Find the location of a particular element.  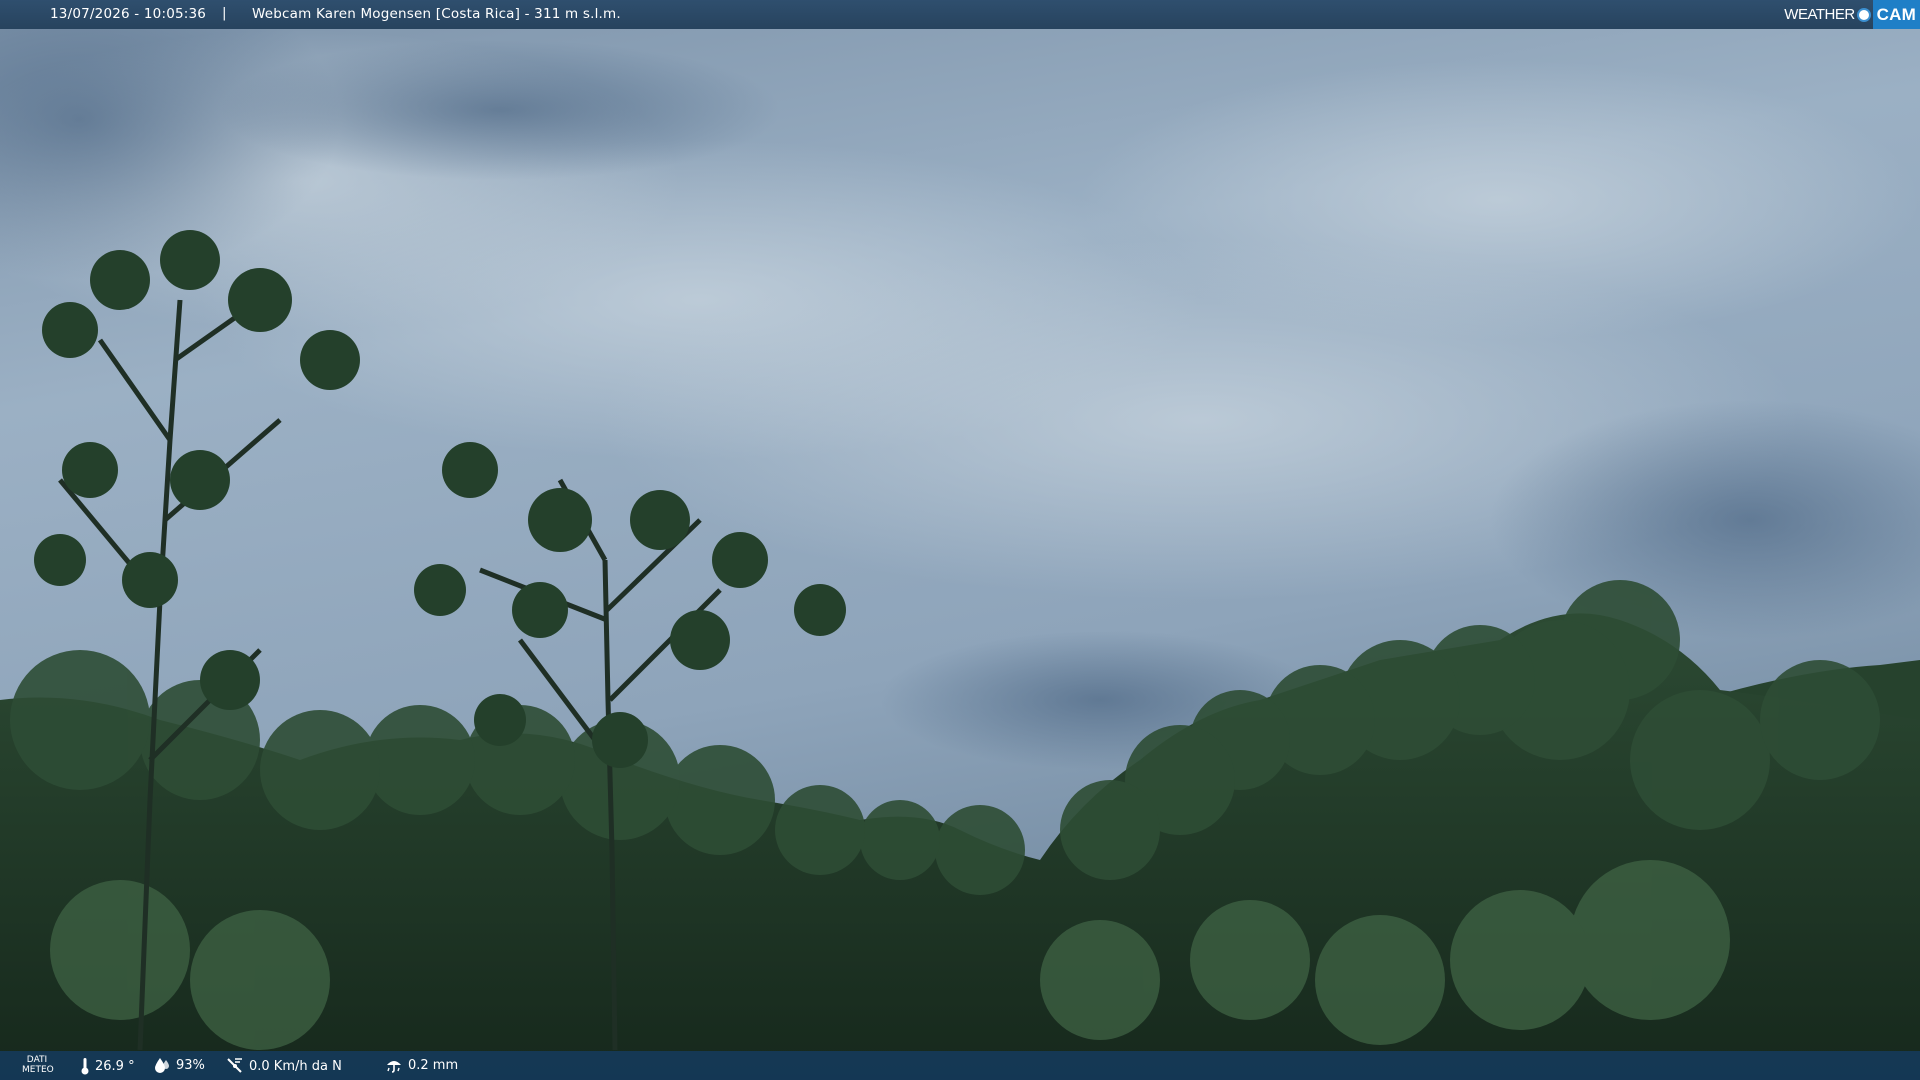

wind-value: 0.0 Km/h da N is located at coordinates (295, 1066).